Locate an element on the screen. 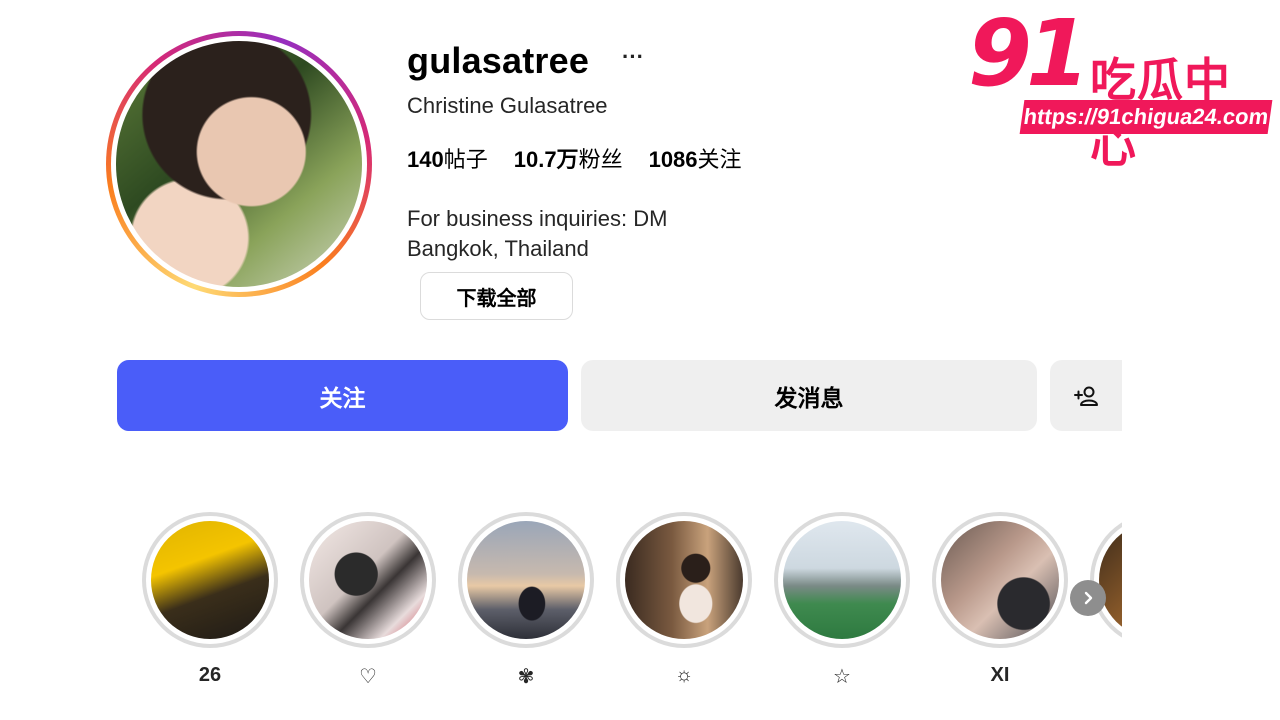 The width and height of the screenshot is (1280, 720). stat-followers-label: 粉丝 is located at coordinates (600, 159).